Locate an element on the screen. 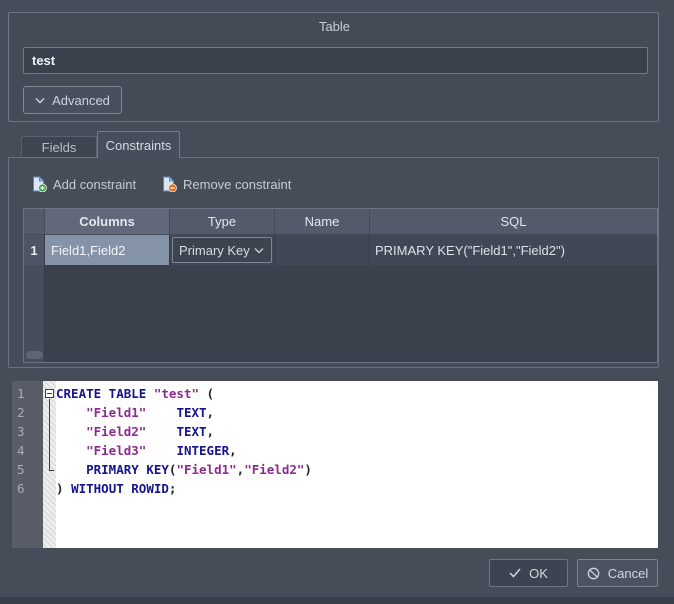 The width and height of the screenshot is (674, 604). name-cell is located at coordinates (322, 250).